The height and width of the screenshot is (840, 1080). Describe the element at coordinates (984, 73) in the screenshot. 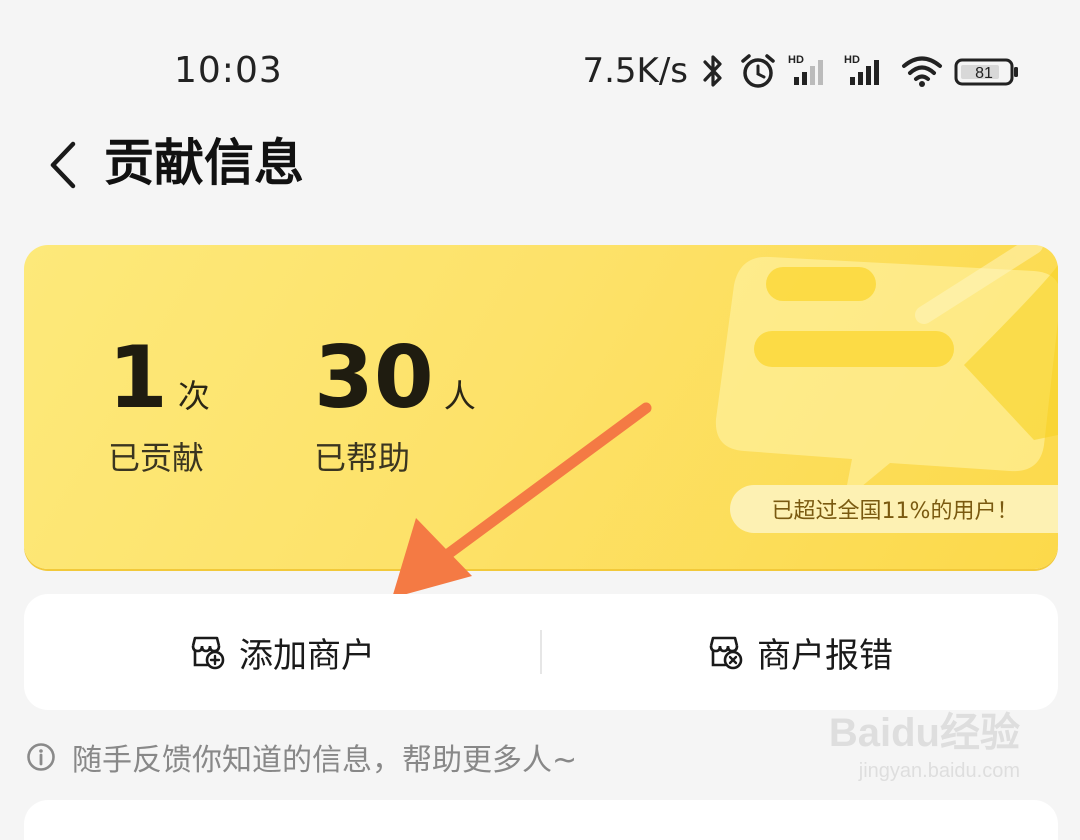

I see `battery-level: 81` at that location.